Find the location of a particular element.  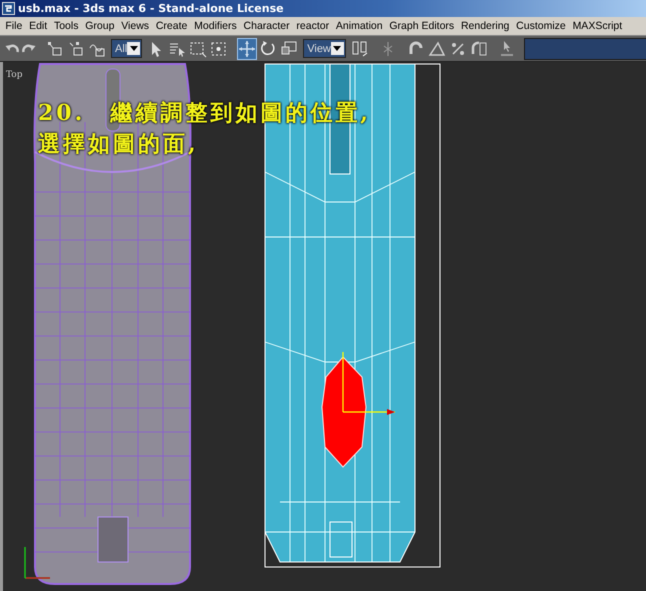

window-title: usb.max - 3ds max 6 - Stand-alone License is located at coordinates (151, 8).